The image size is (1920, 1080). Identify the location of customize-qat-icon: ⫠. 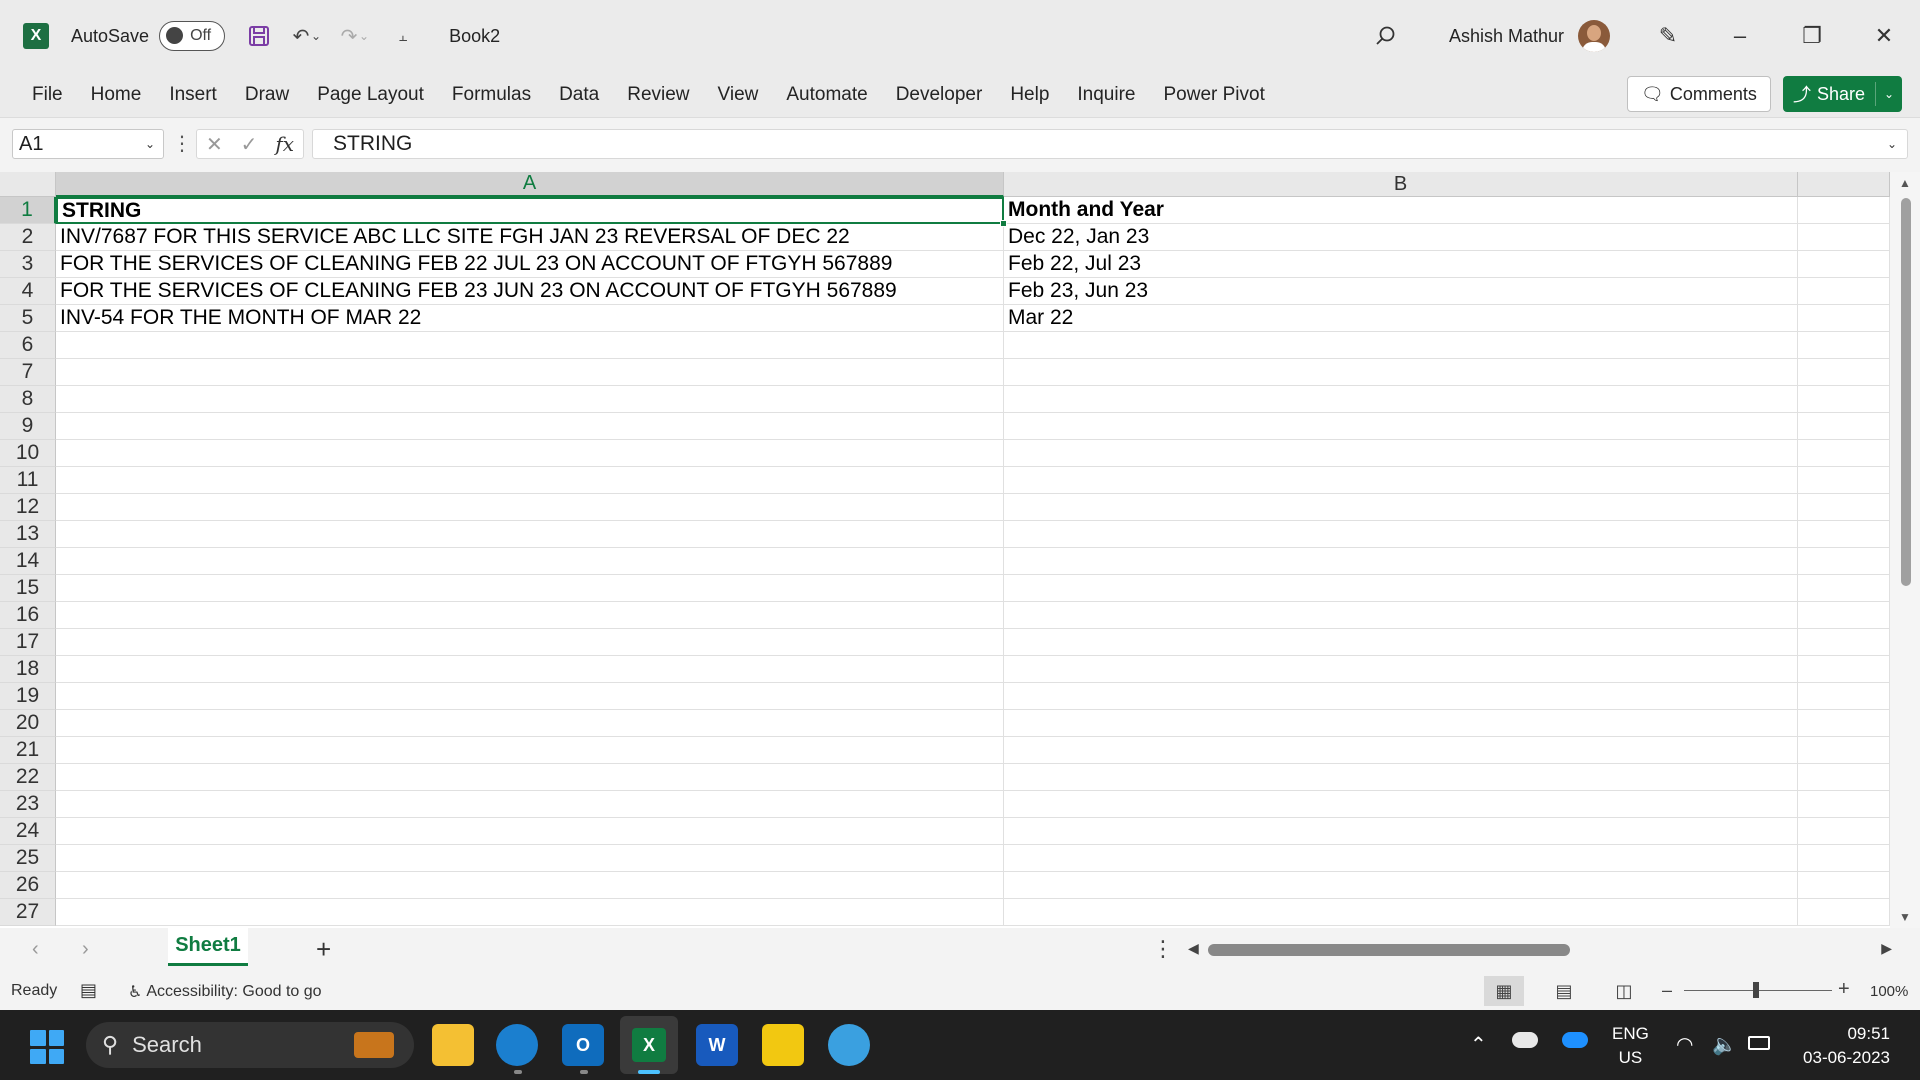
(403, 36).